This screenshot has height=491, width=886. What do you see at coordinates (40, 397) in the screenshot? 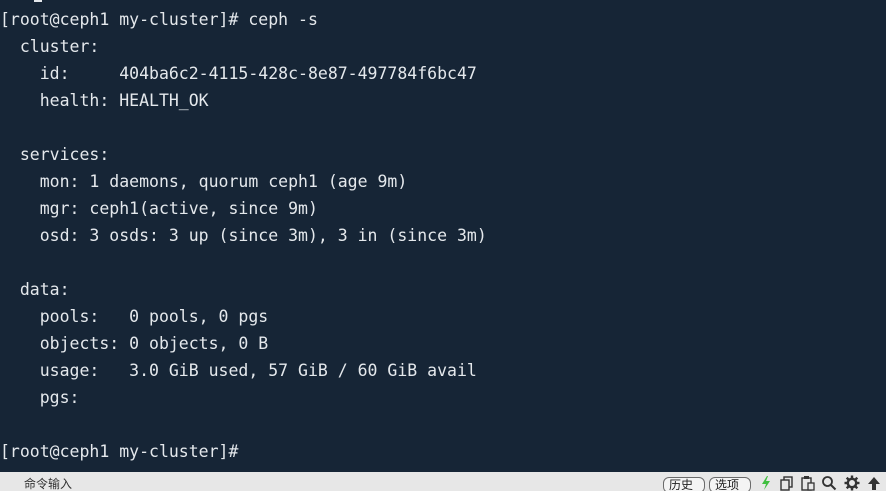
I see `terminal-line: pgs:` at bounding box center [40, 397].